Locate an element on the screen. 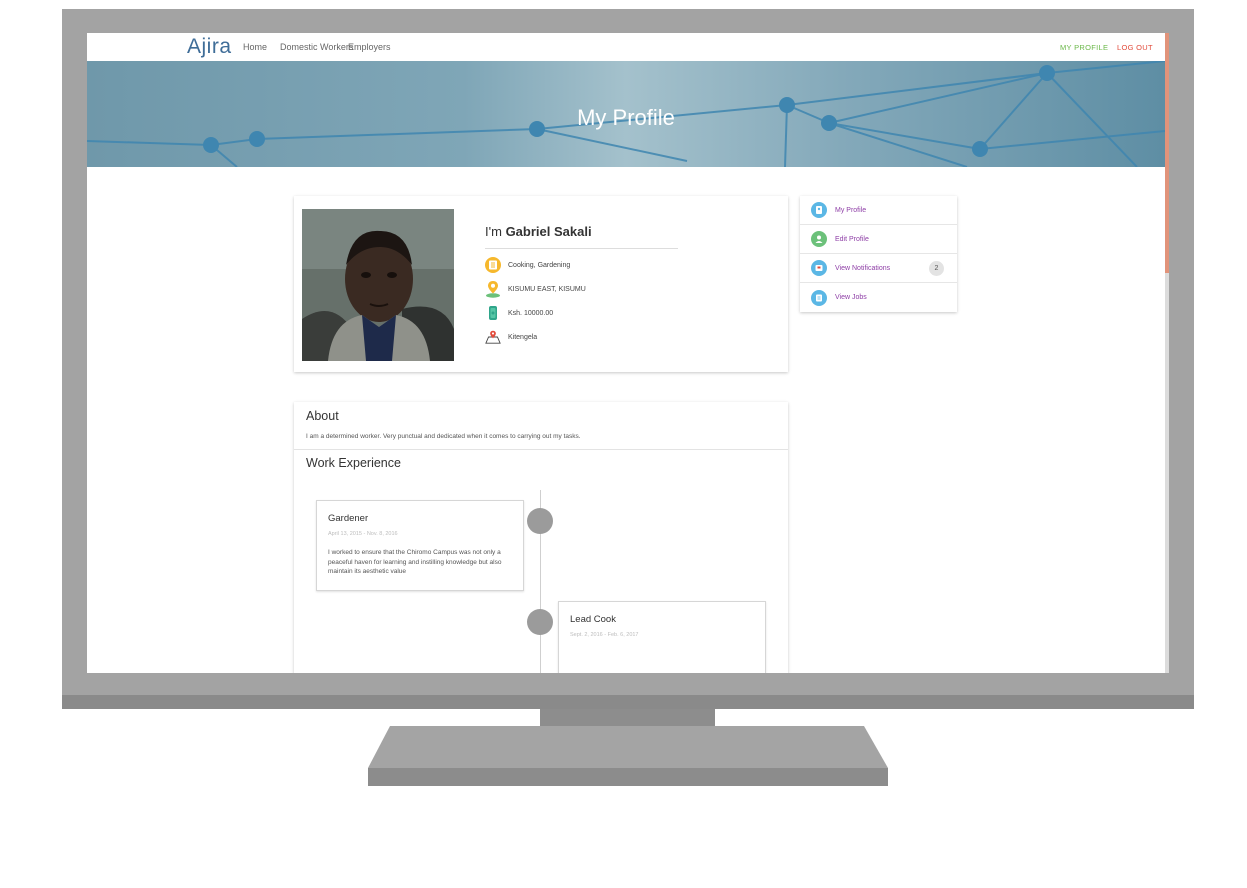 This screenshot has width=1247, height=888. profile-icon is located at coordinates (819, 210).